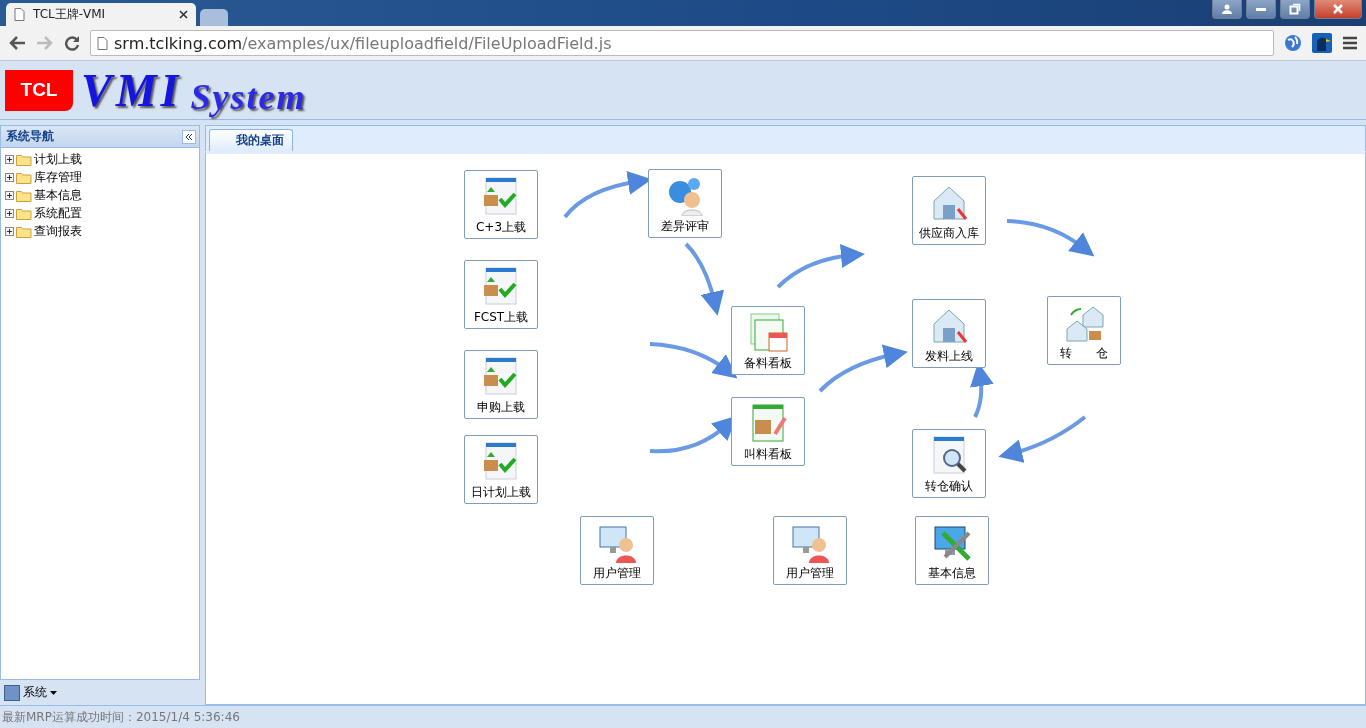 This screenshot has height=728, width=1366. I want to click on tree-item: 库存管理, so click(58, 177).